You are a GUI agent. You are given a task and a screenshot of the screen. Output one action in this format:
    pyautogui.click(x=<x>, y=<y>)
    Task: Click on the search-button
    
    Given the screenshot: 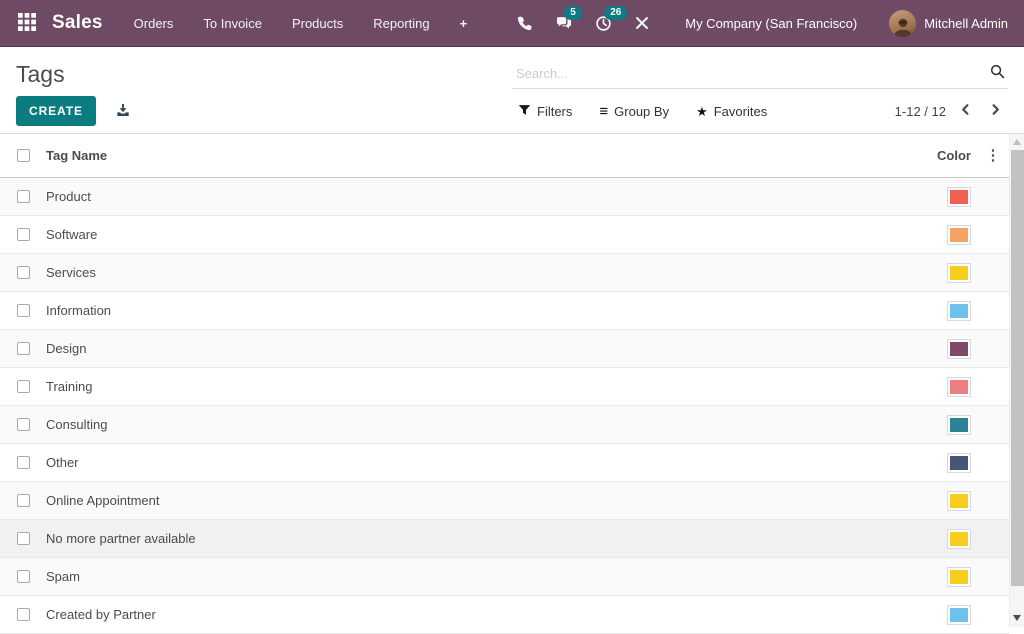 What is the action you would take?
    pyautogui.click(x=997, y=73)
    